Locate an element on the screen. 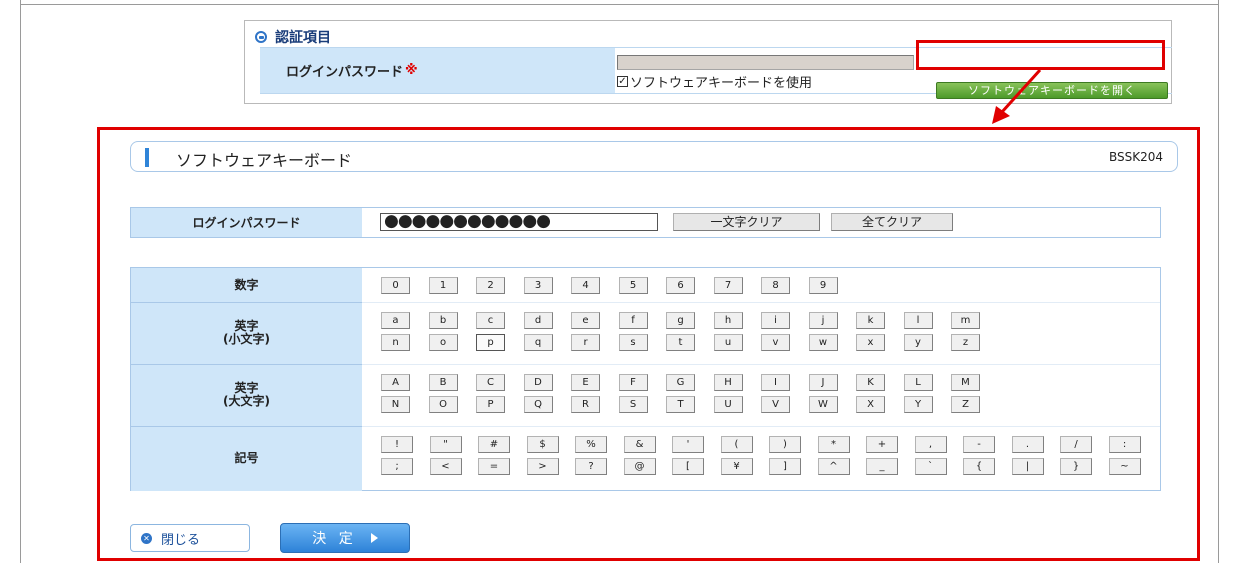 This screenshot has height=563, width=1239. key-symbols: ] is located at coordinates (785, 466).